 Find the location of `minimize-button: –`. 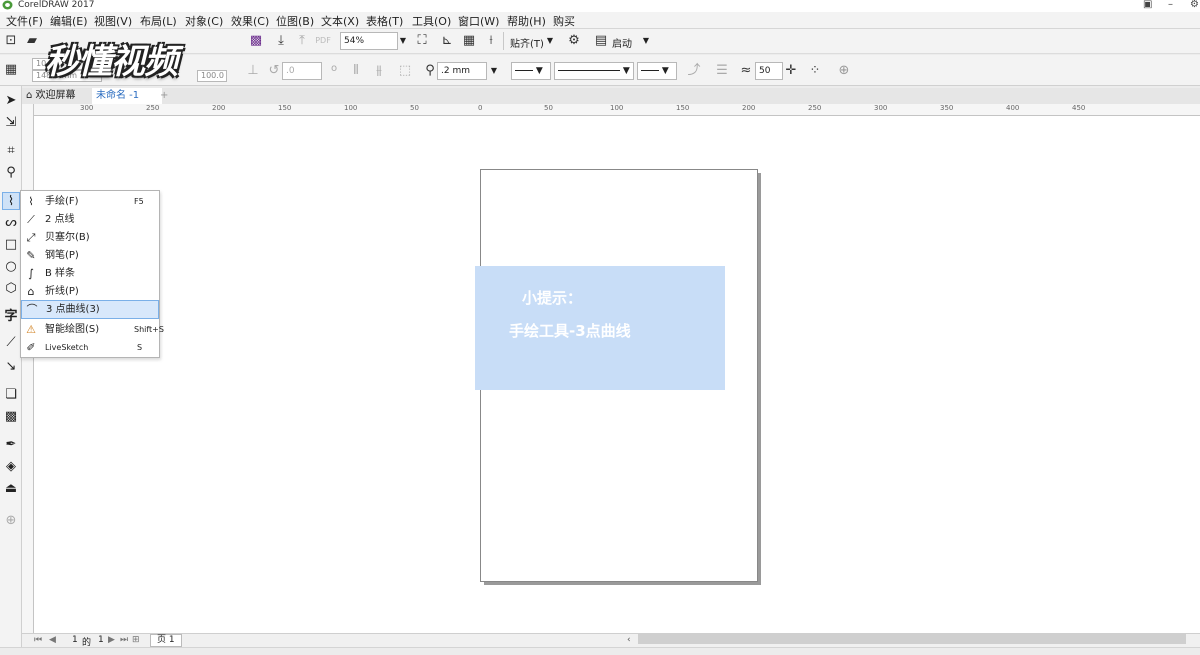

minimize-button: – is located at coordinates (1170, 5).